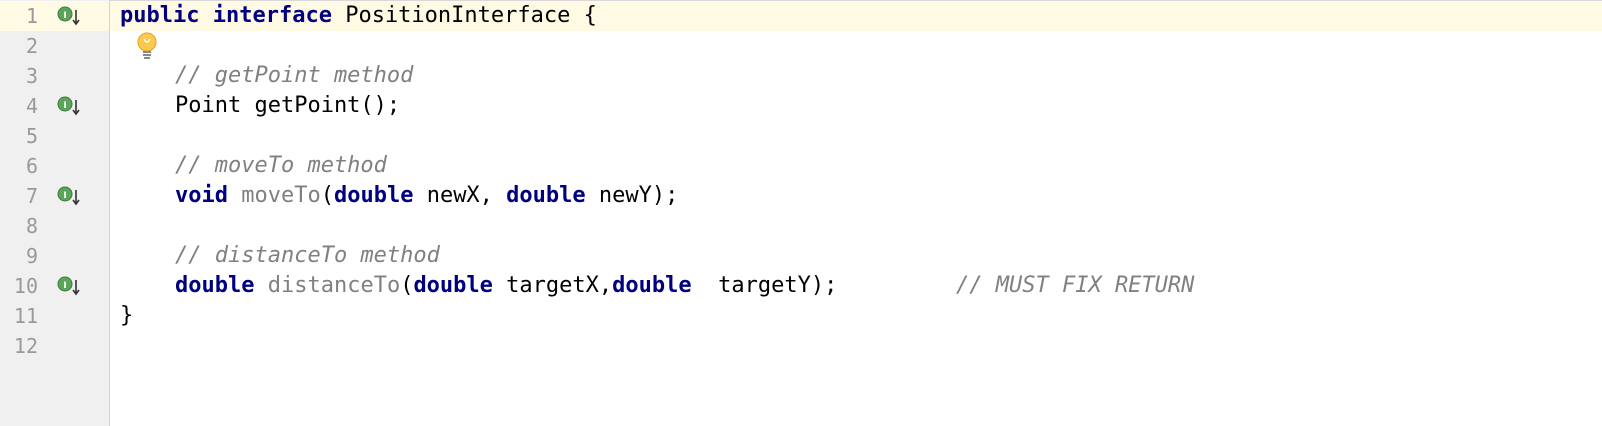  Describe the element at coordinates (55, 213) in the screenshot. I see `editor-gutter: 1 2 3 4 5 6 7 8 9 10 11 12 I I I I` at that location.